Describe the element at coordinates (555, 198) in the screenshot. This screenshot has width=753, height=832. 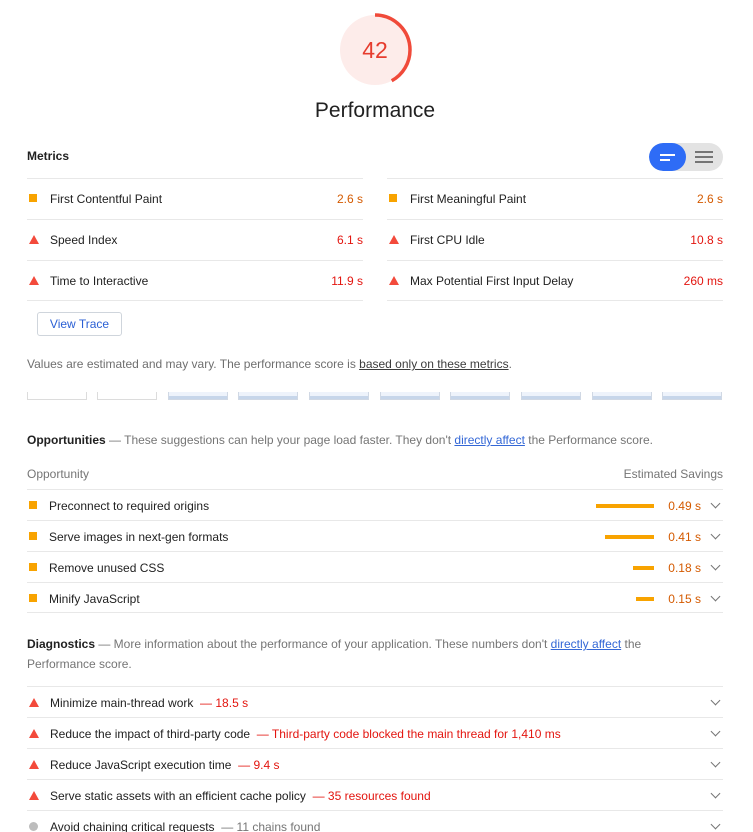
I see `metric-first-meaningful-paint: First Meaningful Paint 2.6 s` at that location.